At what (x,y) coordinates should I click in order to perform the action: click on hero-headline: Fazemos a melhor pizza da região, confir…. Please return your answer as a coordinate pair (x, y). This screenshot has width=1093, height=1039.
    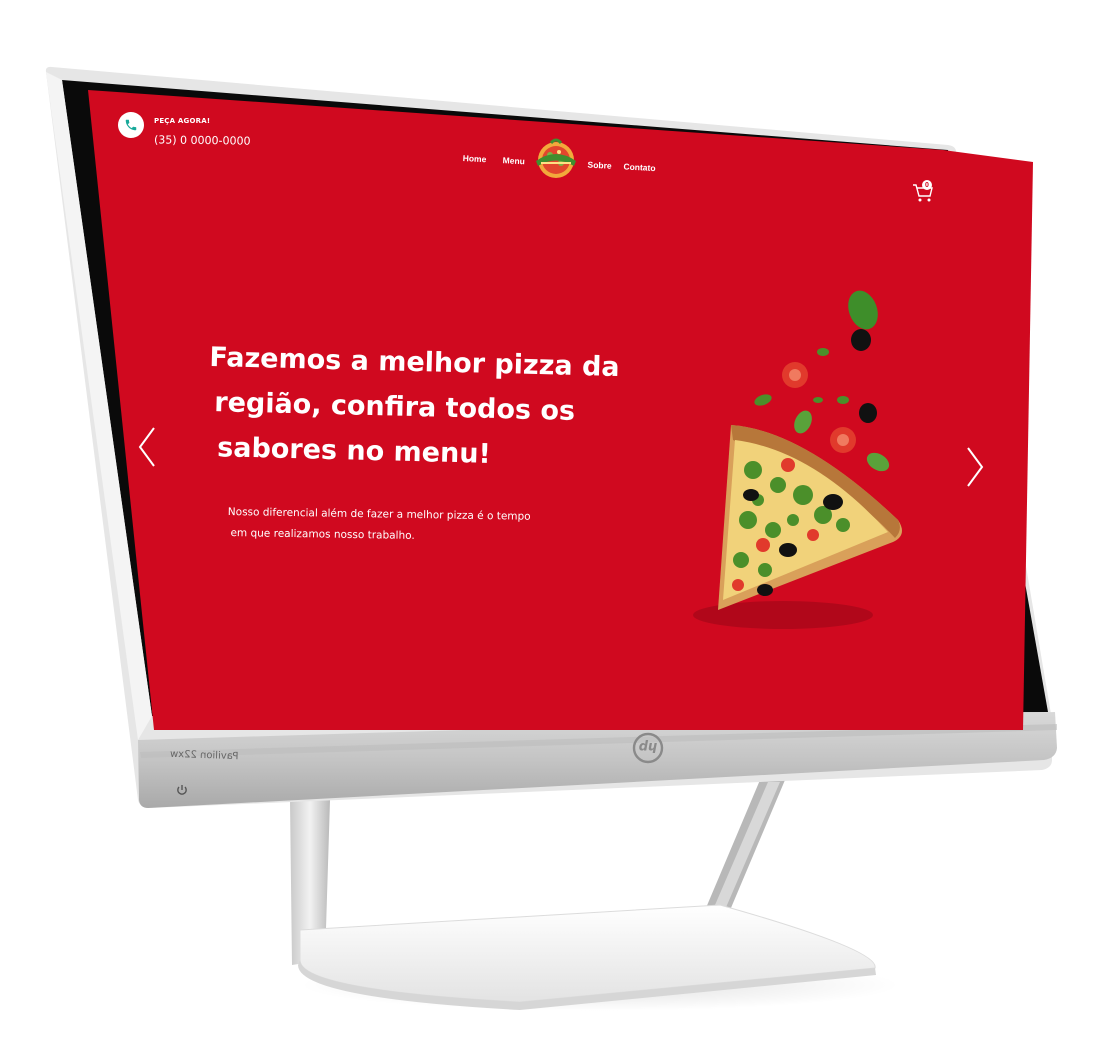
    Looking at the image, I should click on (413, 407).